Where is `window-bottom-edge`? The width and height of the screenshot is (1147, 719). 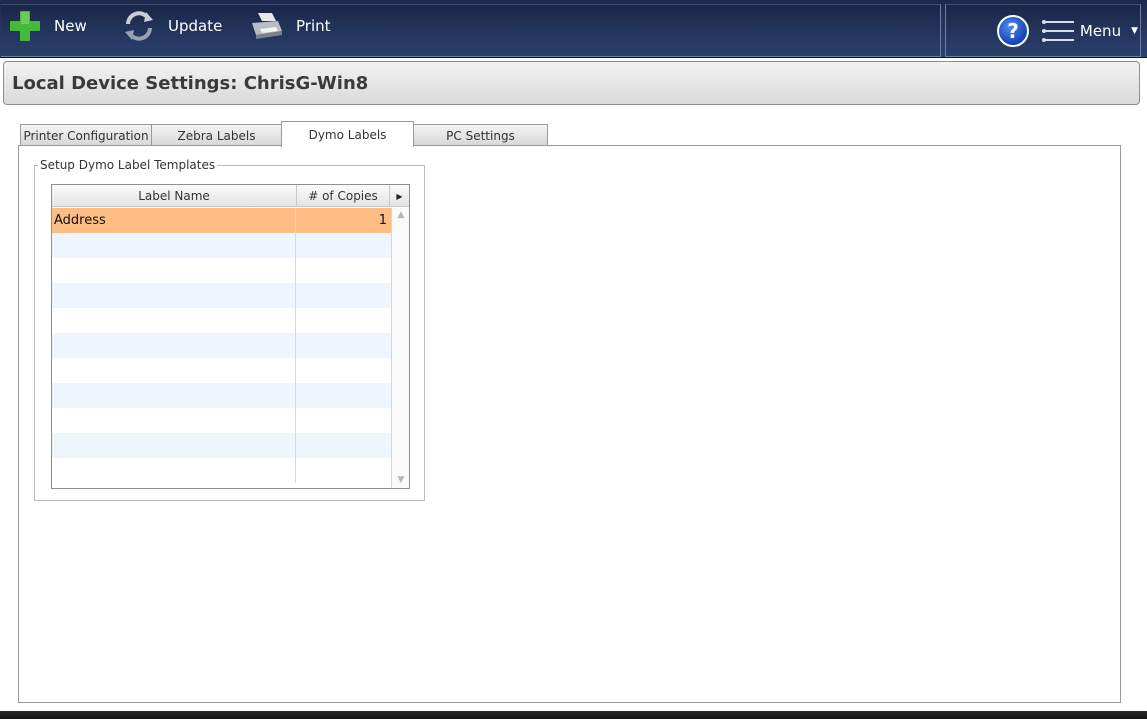
window-bottom-edge is located at coordinates (573, 715).